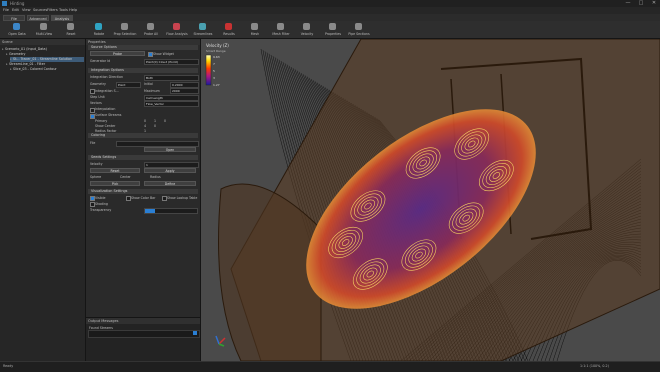 This screenshot has width=660, height=372. Describe the element at coordinates (73, 10) in the screenshot. I see `menu-help: Help` at that location.